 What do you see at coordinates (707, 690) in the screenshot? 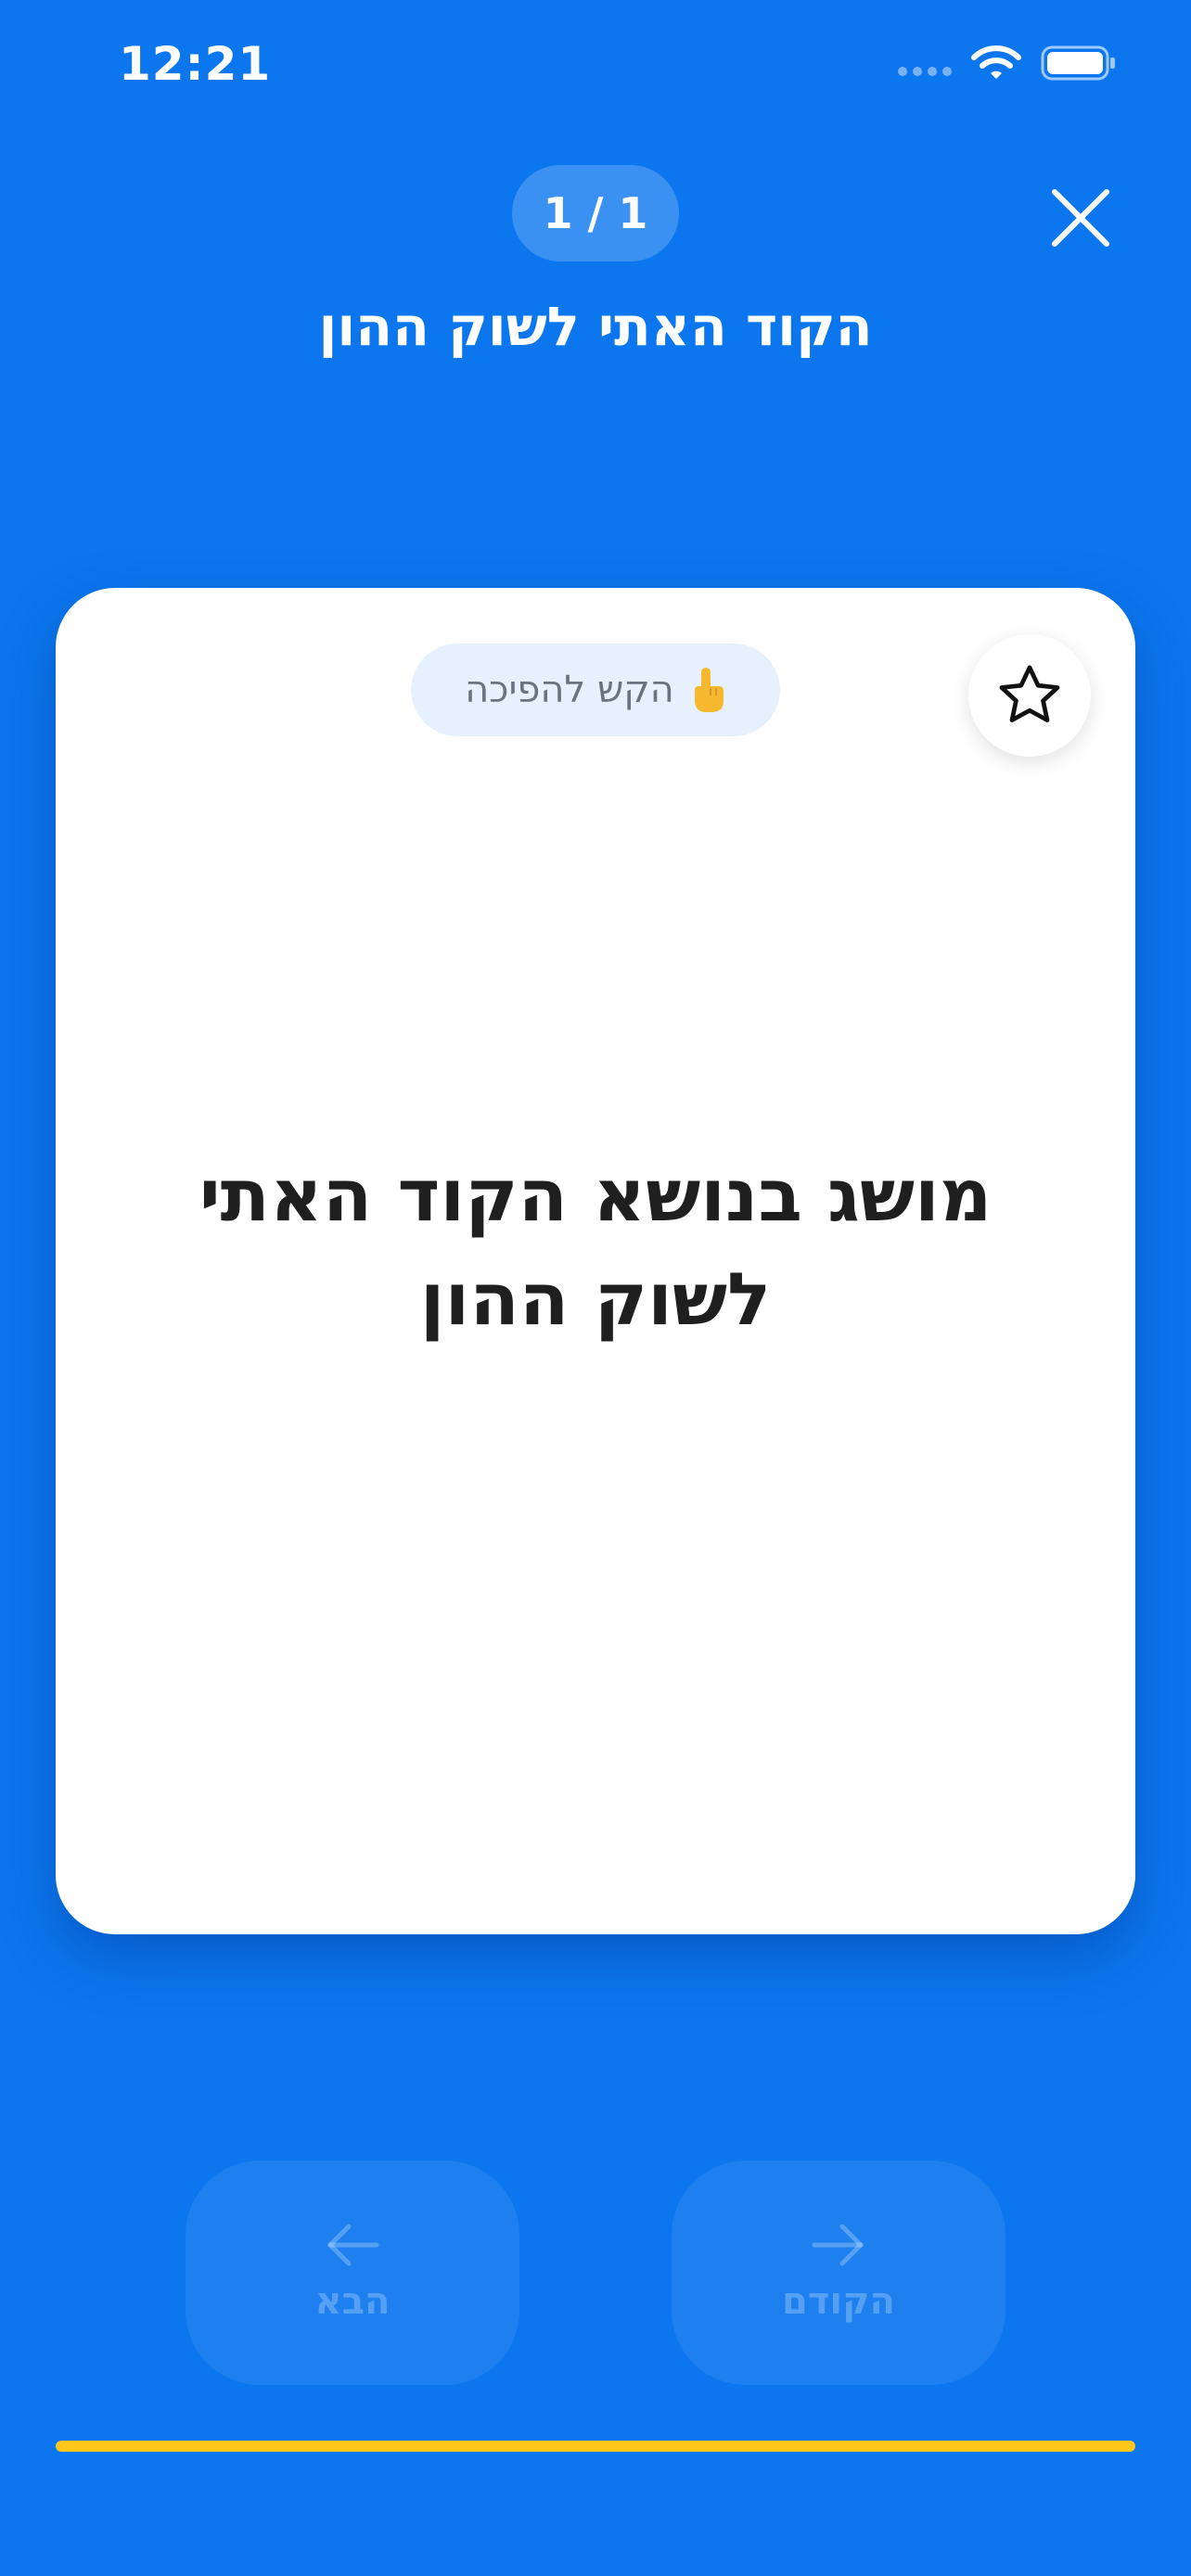
I see `pointing-hand-icon` at bounding box center [707, 690].